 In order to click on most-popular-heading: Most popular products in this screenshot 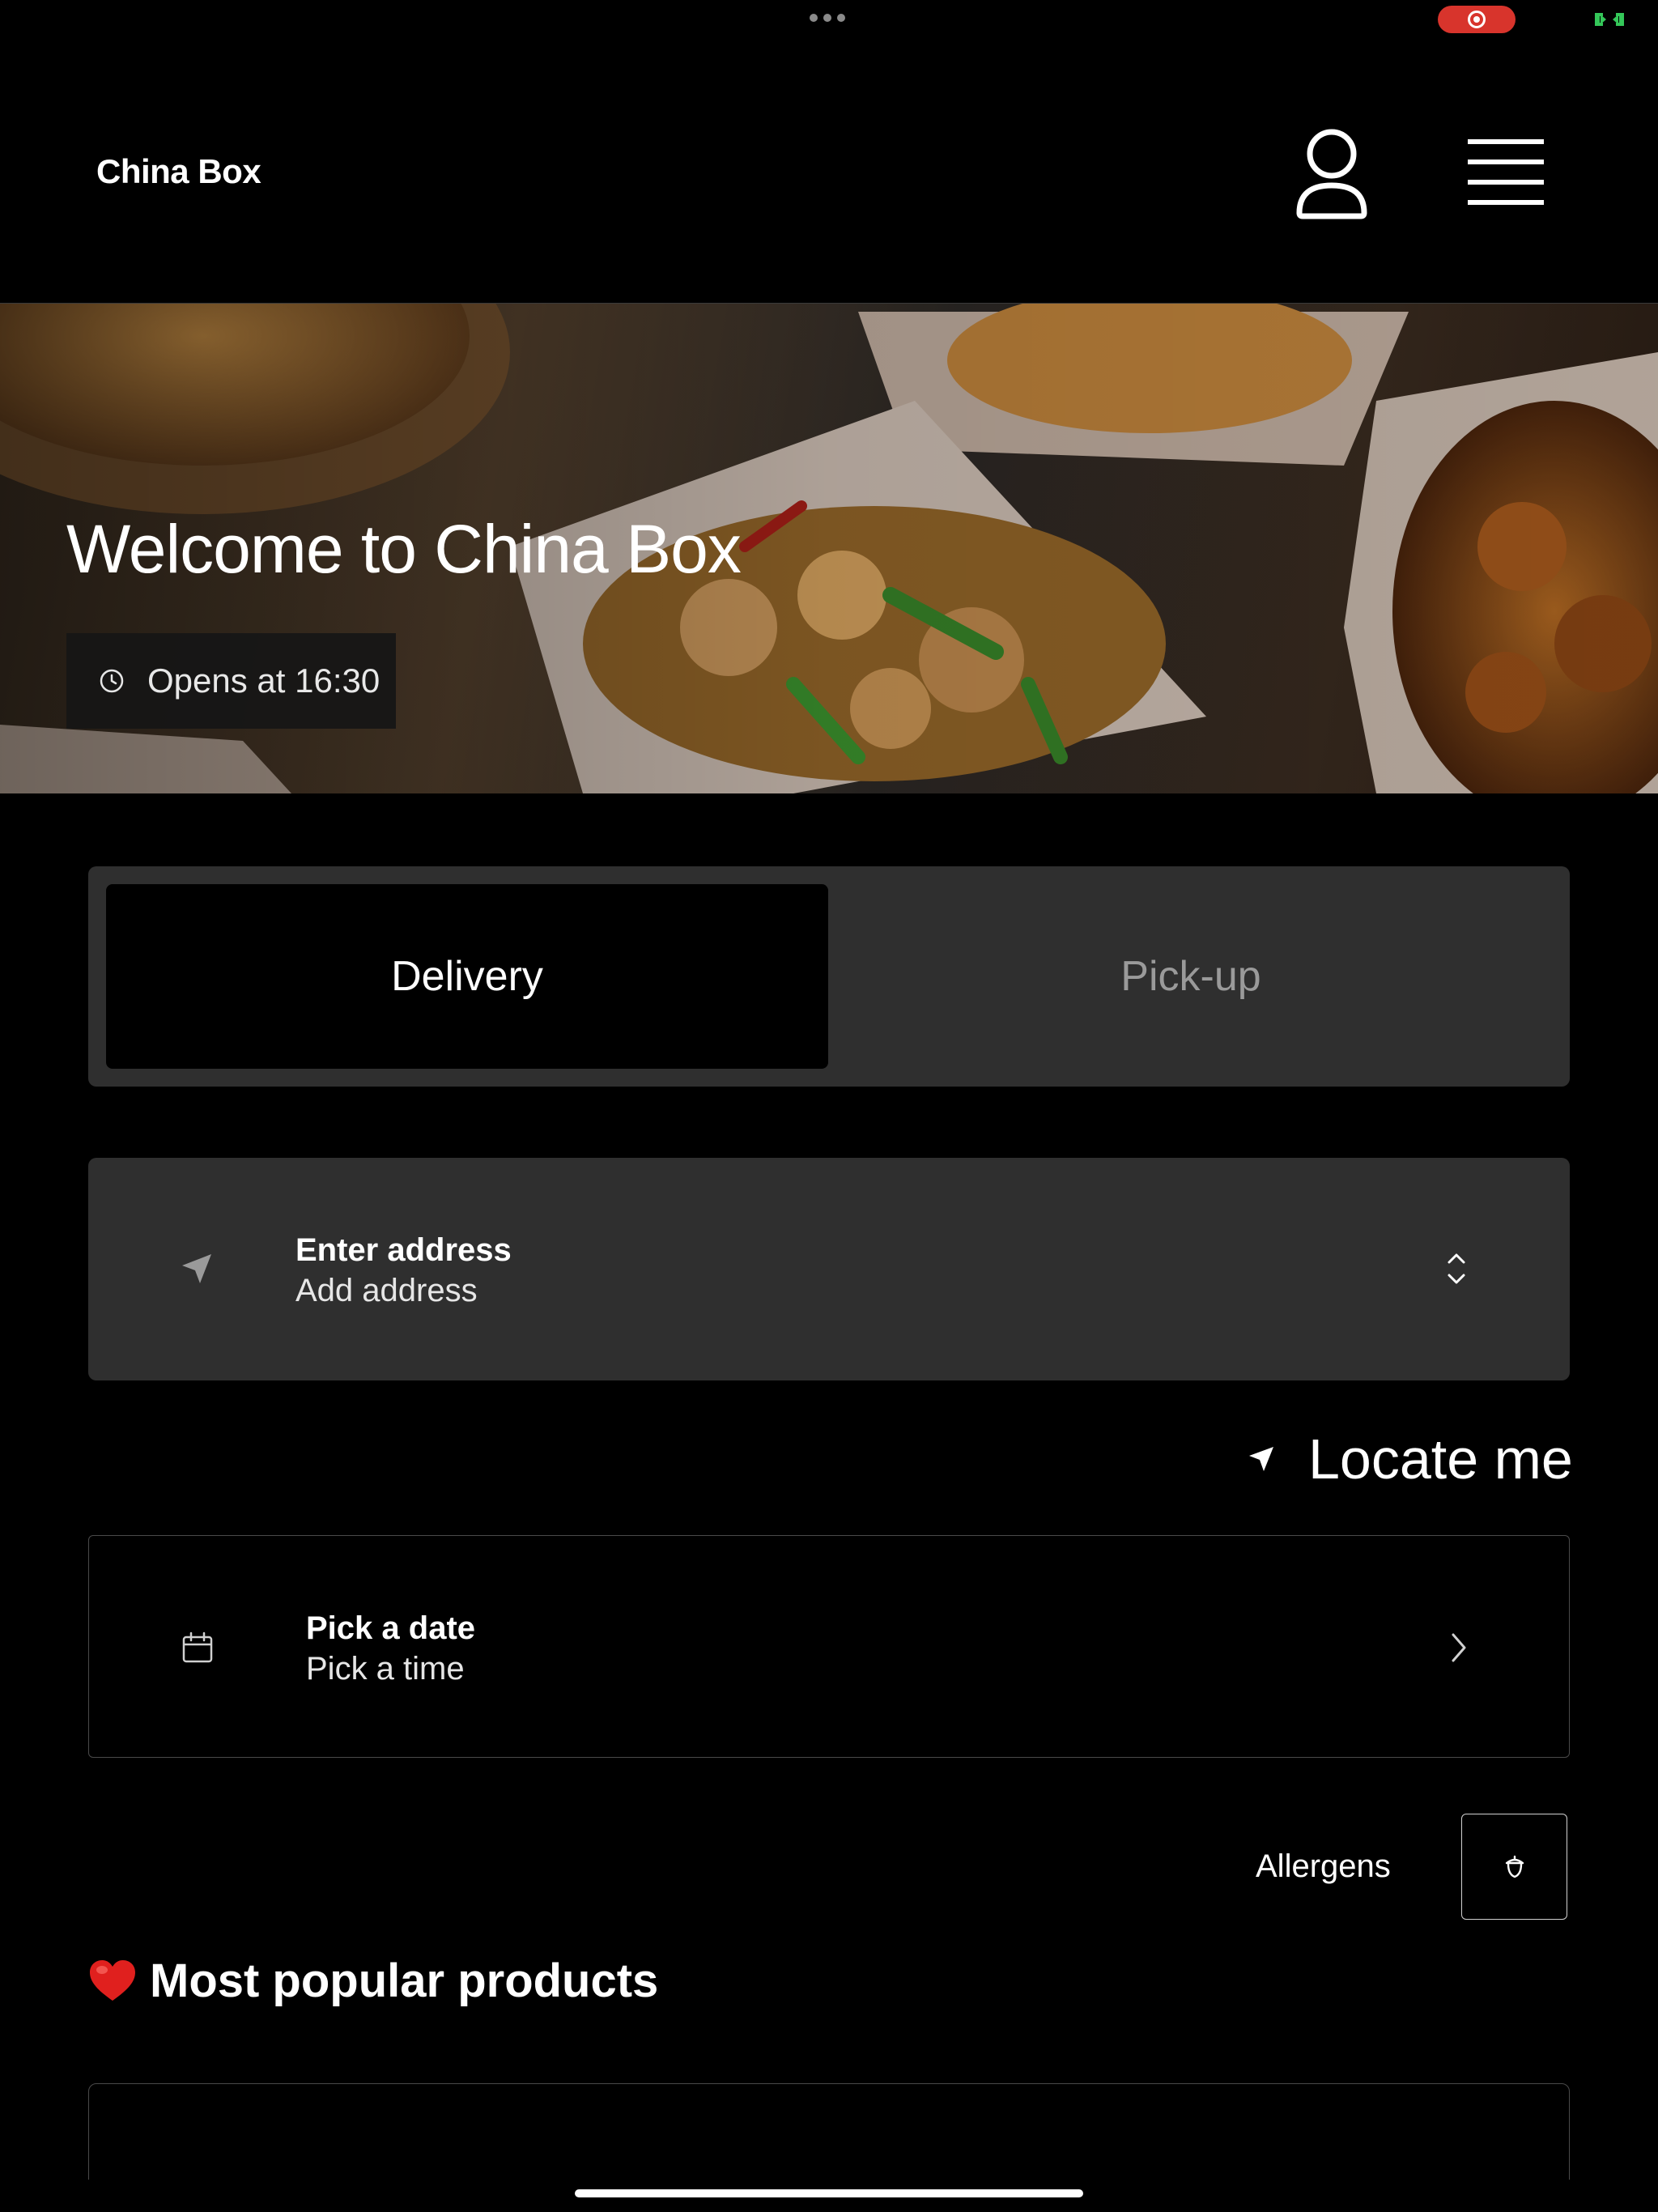, I will do `click(373, 1981)`.